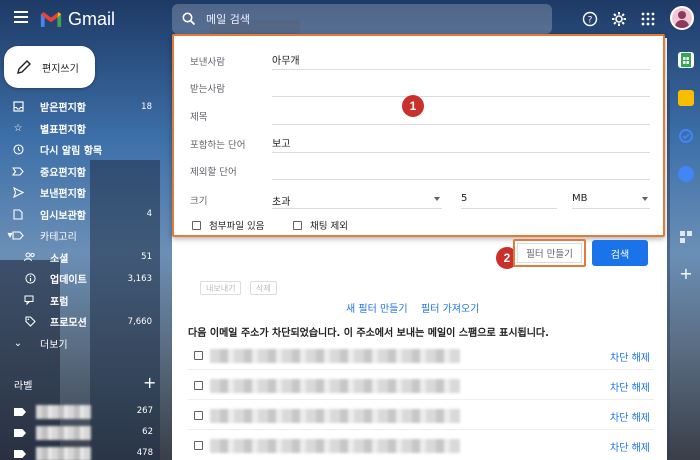 Image resolution: width=700 pixels, height=460 pixels. Describe the element at coordinates (509, 199) in the screenshot. I see `size-value-input: 5` at that location.